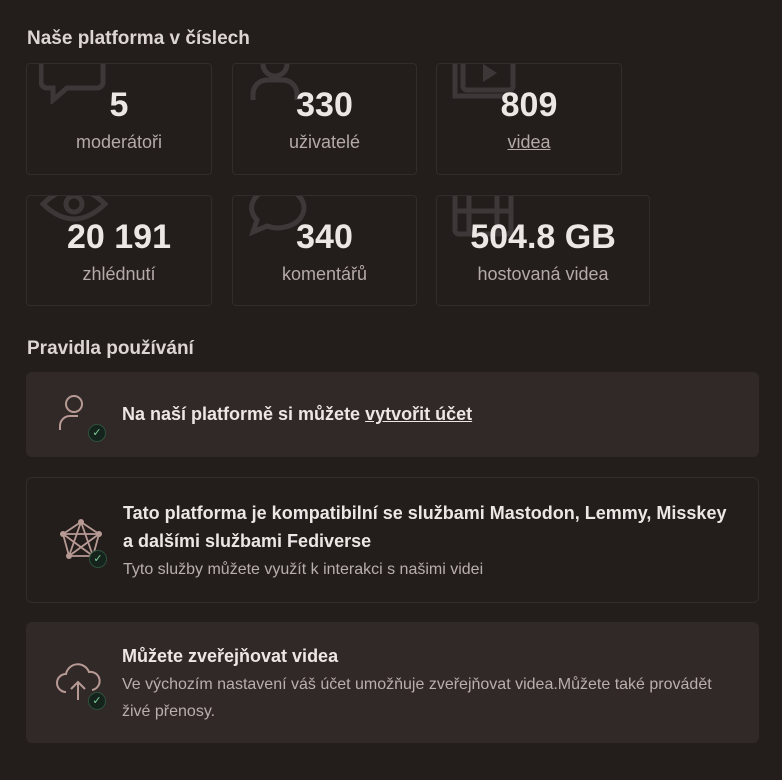 This screenshot has width=782, height=780. What do you see at coordinates (110, 348) in the screenshot?
I see `rules-section-title: Pravidla používání` at bounding box center [110, 348].